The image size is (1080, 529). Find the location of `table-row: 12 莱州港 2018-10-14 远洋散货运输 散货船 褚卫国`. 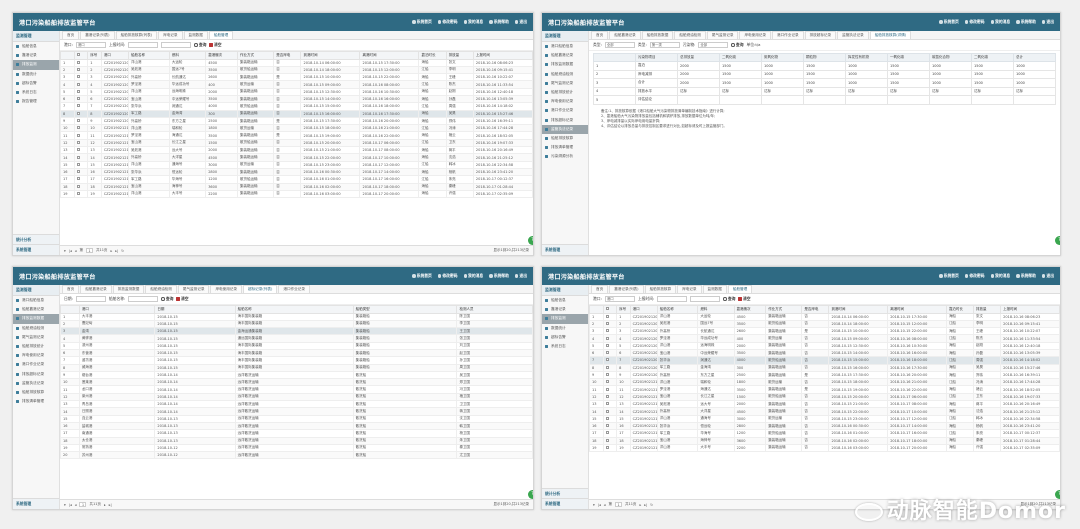

table-row: 12 莱州港 2018-10-14 远洋散货运输 散货船 褚卫国 is located at coordinates (296, 397).